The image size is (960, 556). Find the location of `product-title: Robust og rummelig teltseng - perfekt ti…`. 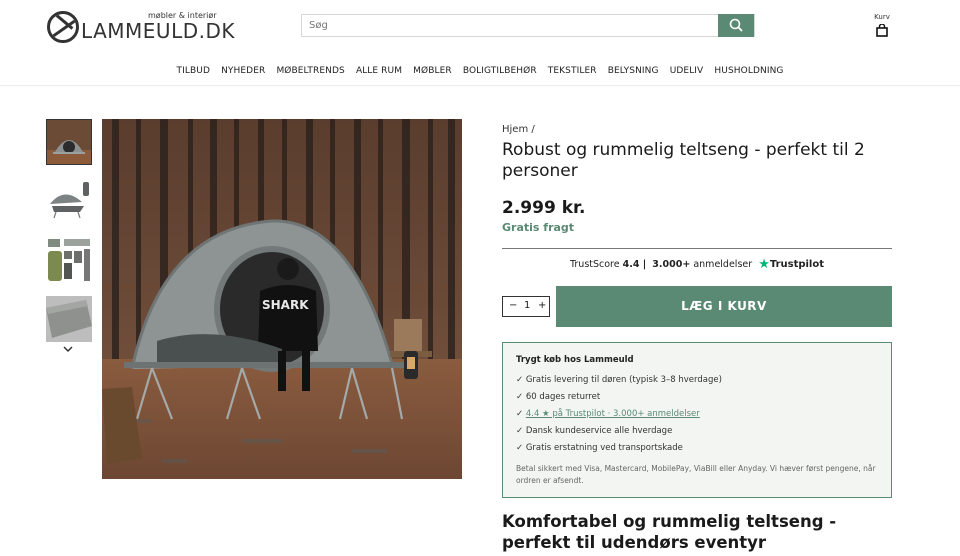

product-title: Robust og rummelig teltseng - perfekt ti… is located at coordinates (683, 160).